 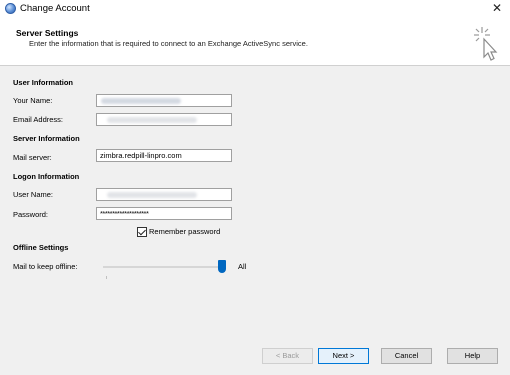 What do you see at coordinates (31, 214) in the screenshot?
I see `password-label: Password:` at bounding box center [31, 214].